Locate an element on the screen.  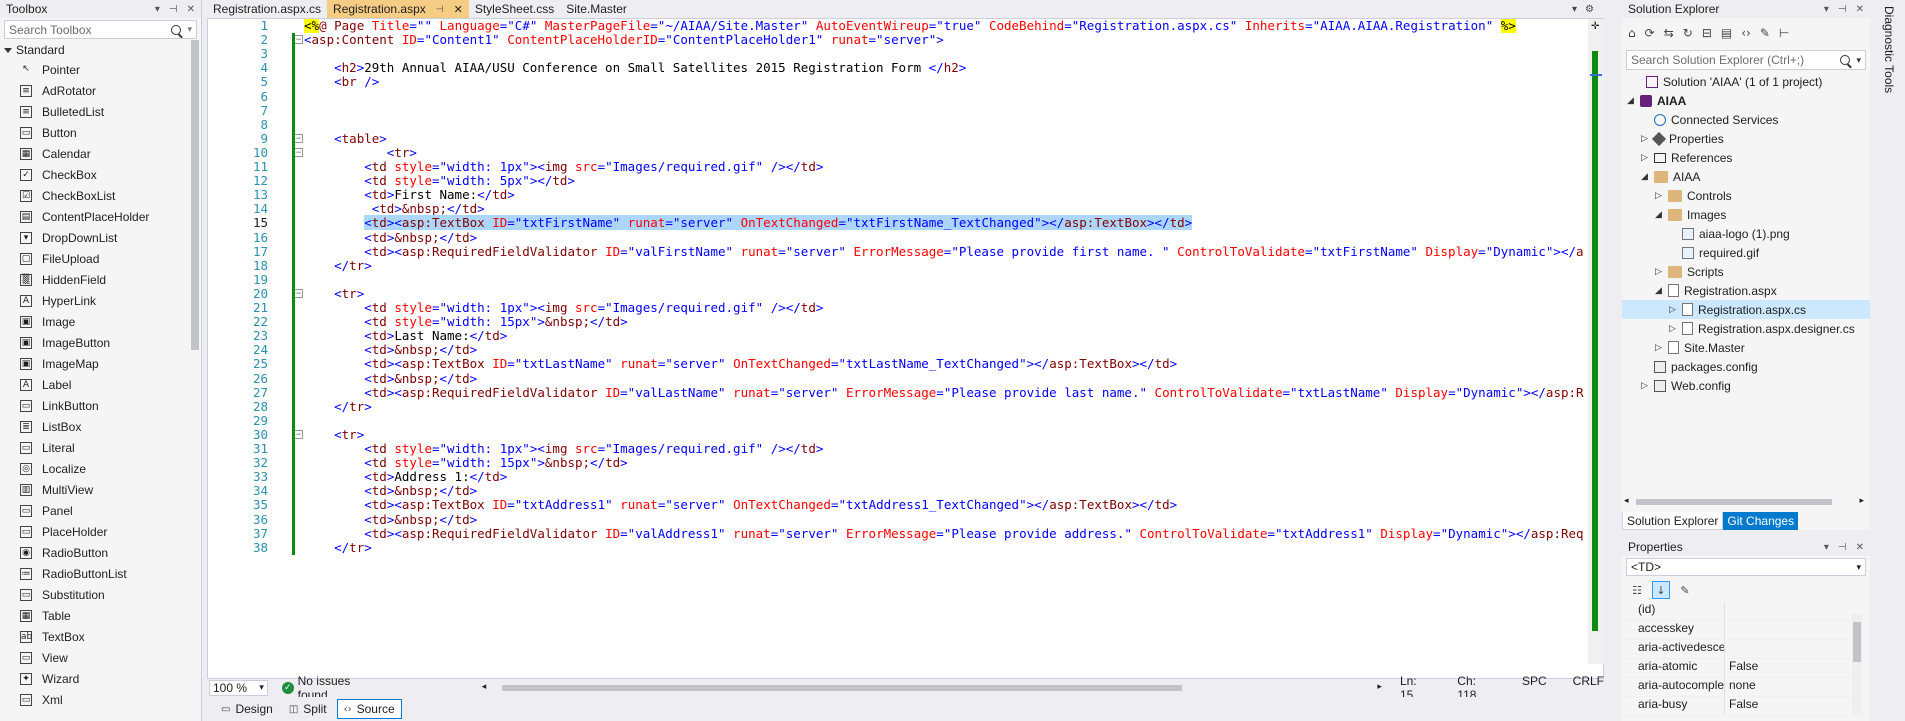
property-row: aria-autocompletenone is located at coordinates (1746, 687).